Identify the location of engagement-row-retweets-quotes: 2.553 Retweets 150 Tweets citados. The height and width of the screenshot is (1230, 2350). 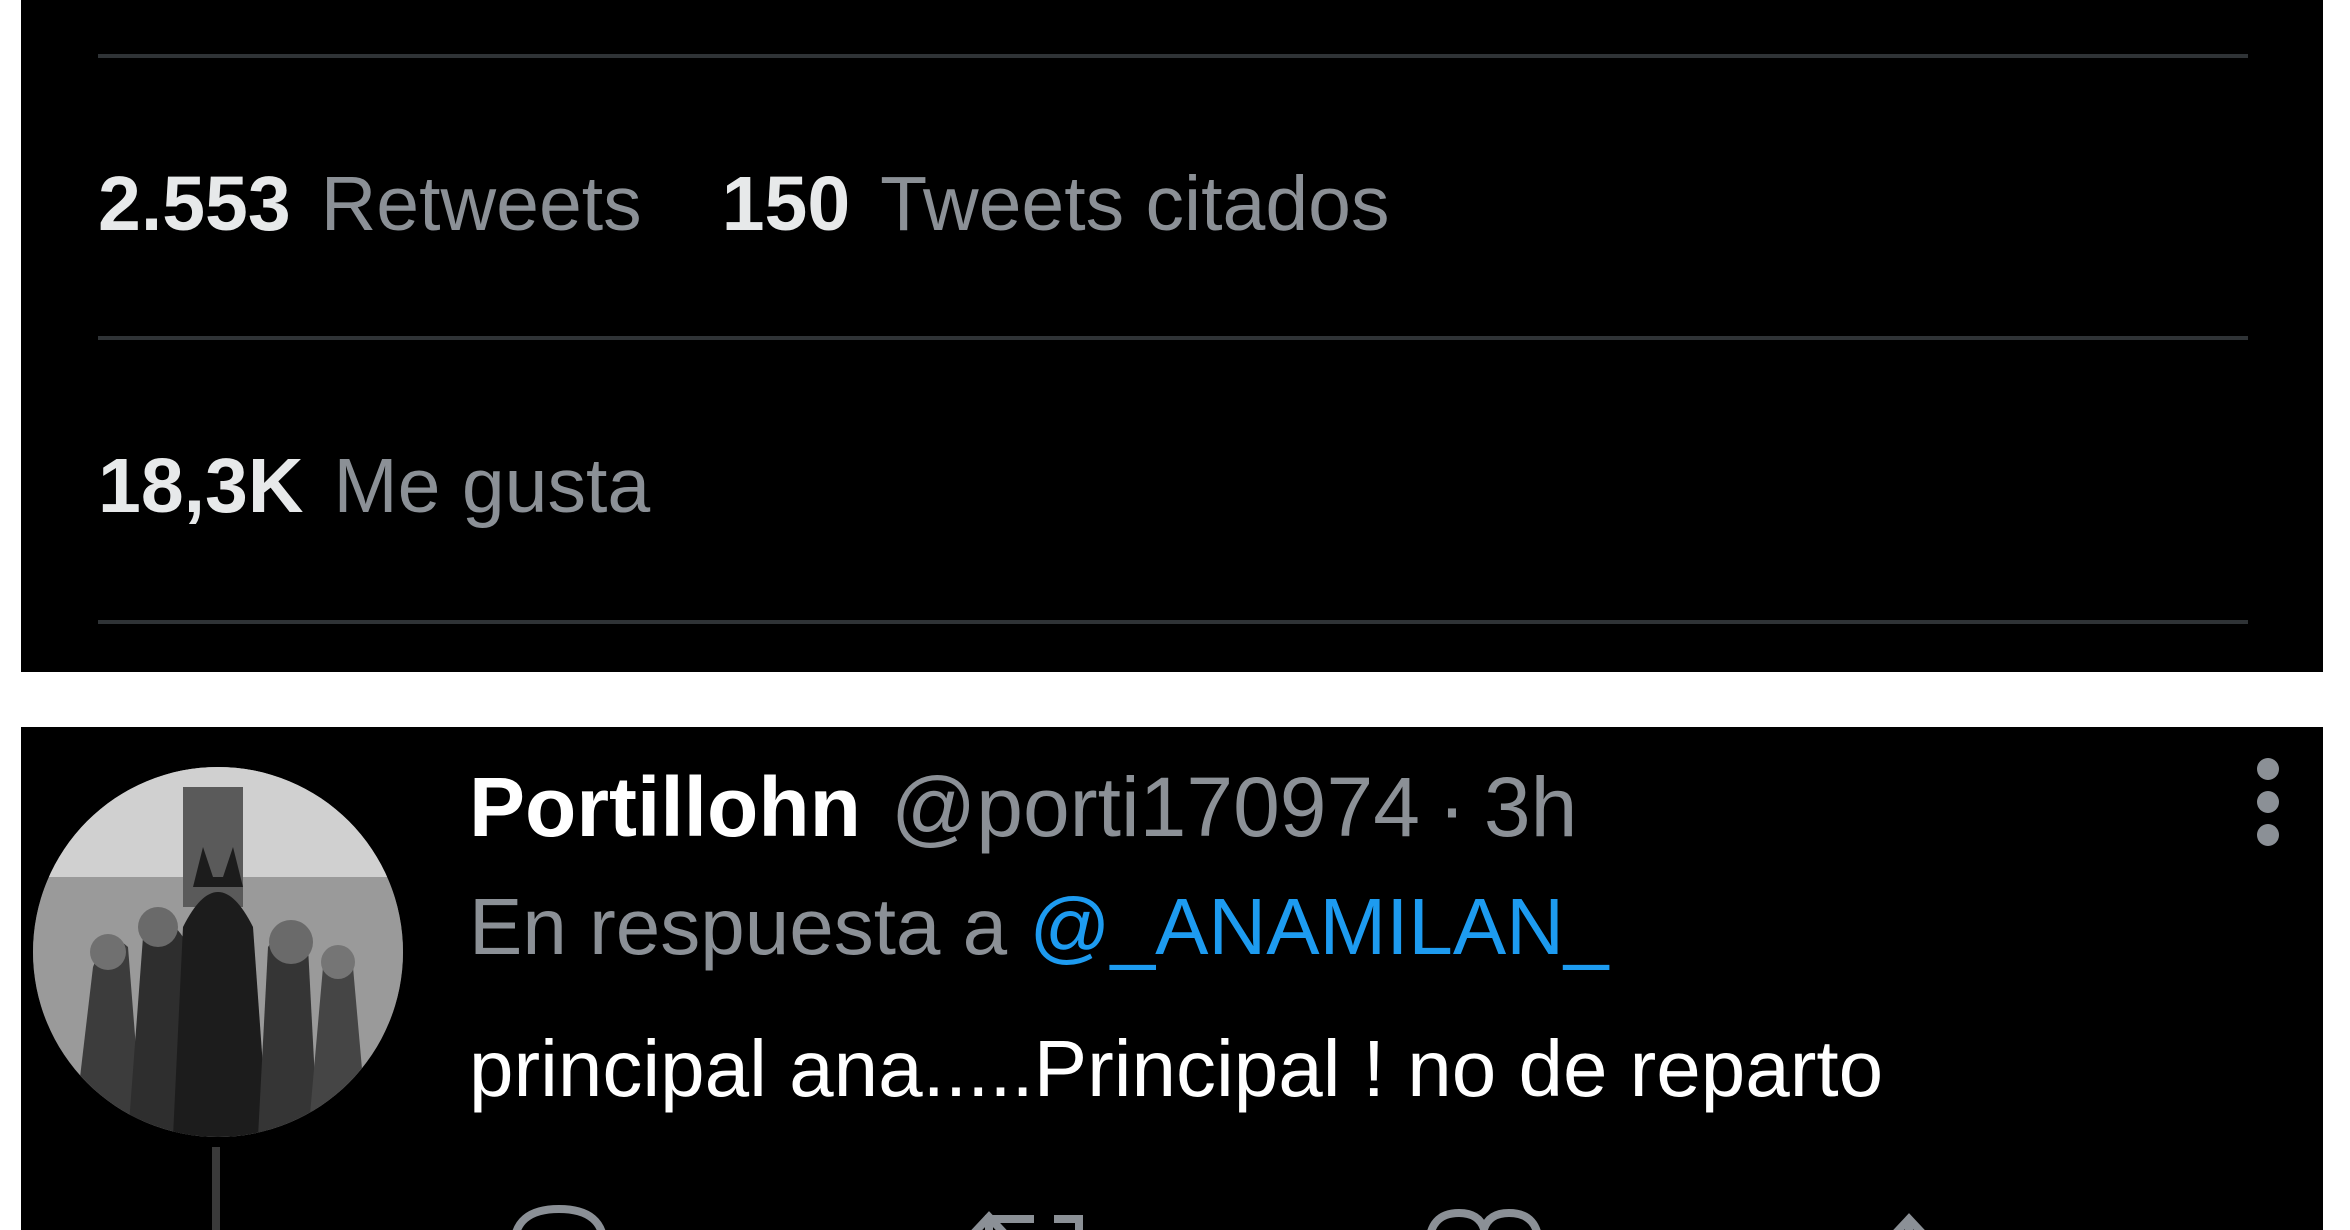
(783, 204).